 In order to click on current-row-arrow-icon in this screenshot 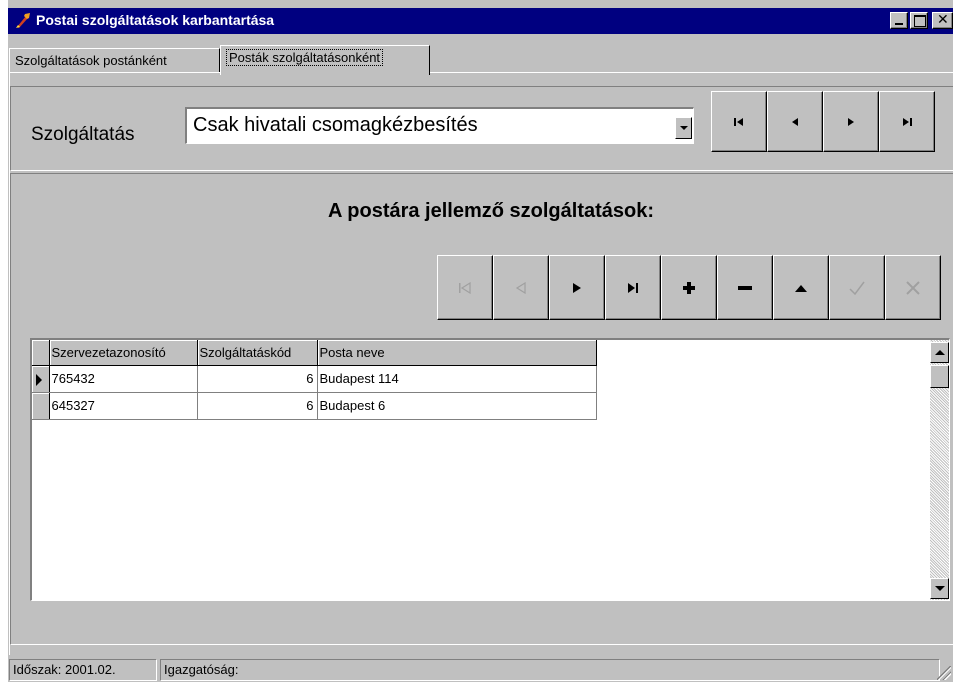, I will do `click(39, 379)`.